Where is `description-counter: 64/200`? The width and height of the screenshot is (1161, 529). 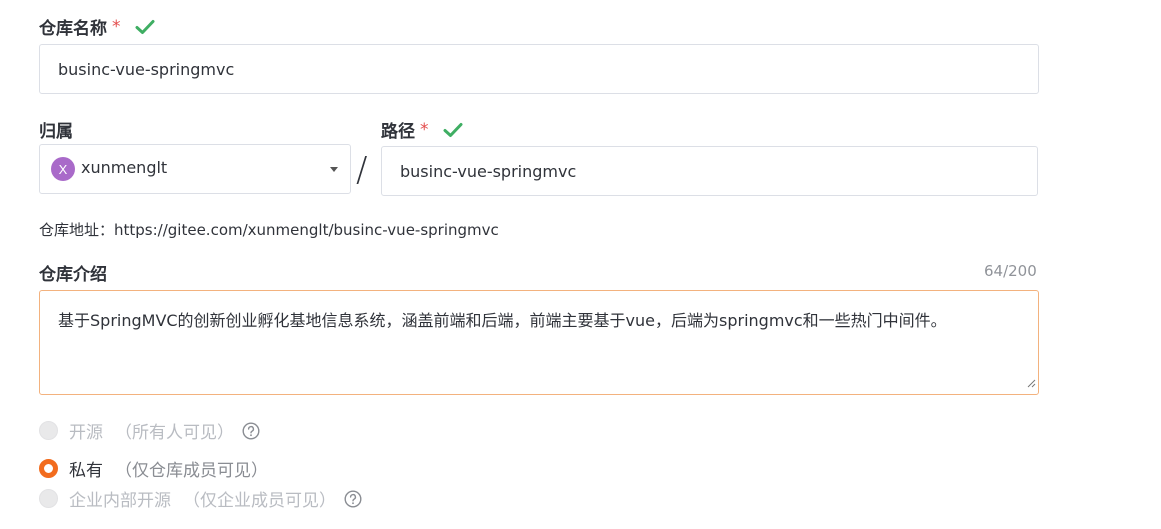 description-counter: 64/200 is located at coordinates (1010, 271).